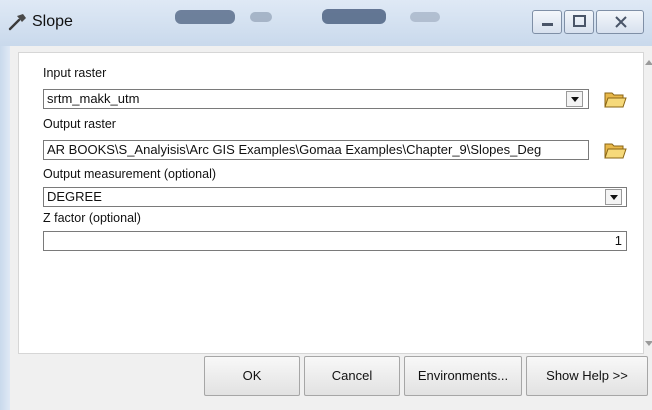 The height and width of the screenshot is (410, 652). I want to click on window-title: Slope, so click(52, 21).